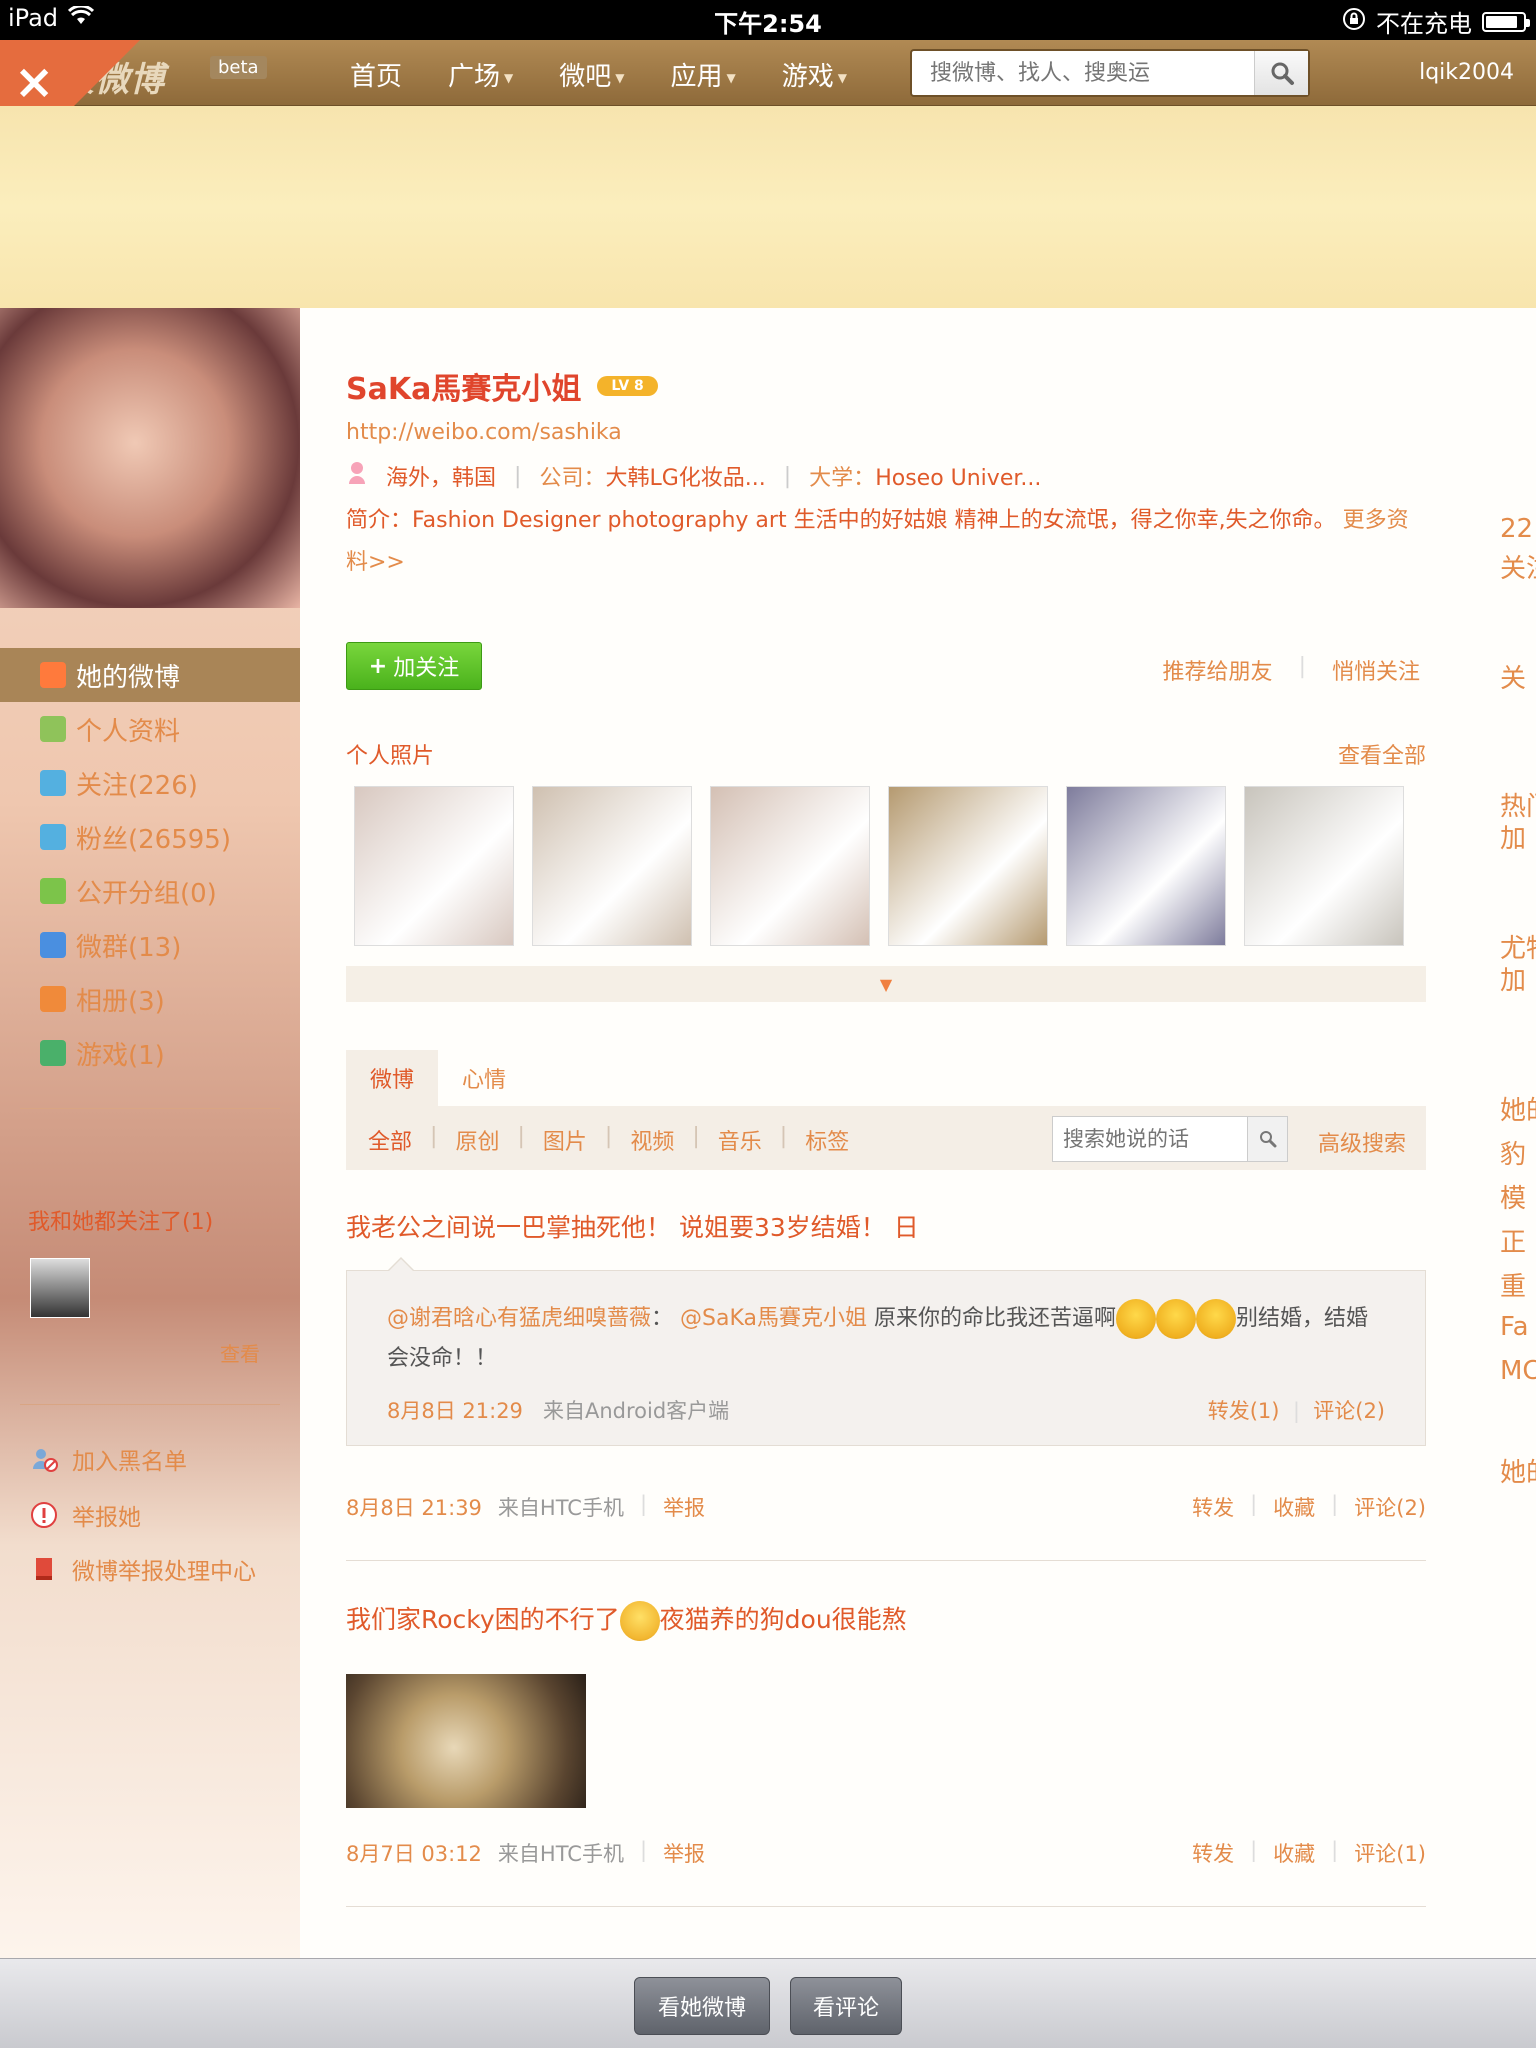 This screenshot has height=2048, width=1536. Describe the element at coordinates (1382, 754) in the screenshot. I see `photos-view-all: 查看全部` at that location.